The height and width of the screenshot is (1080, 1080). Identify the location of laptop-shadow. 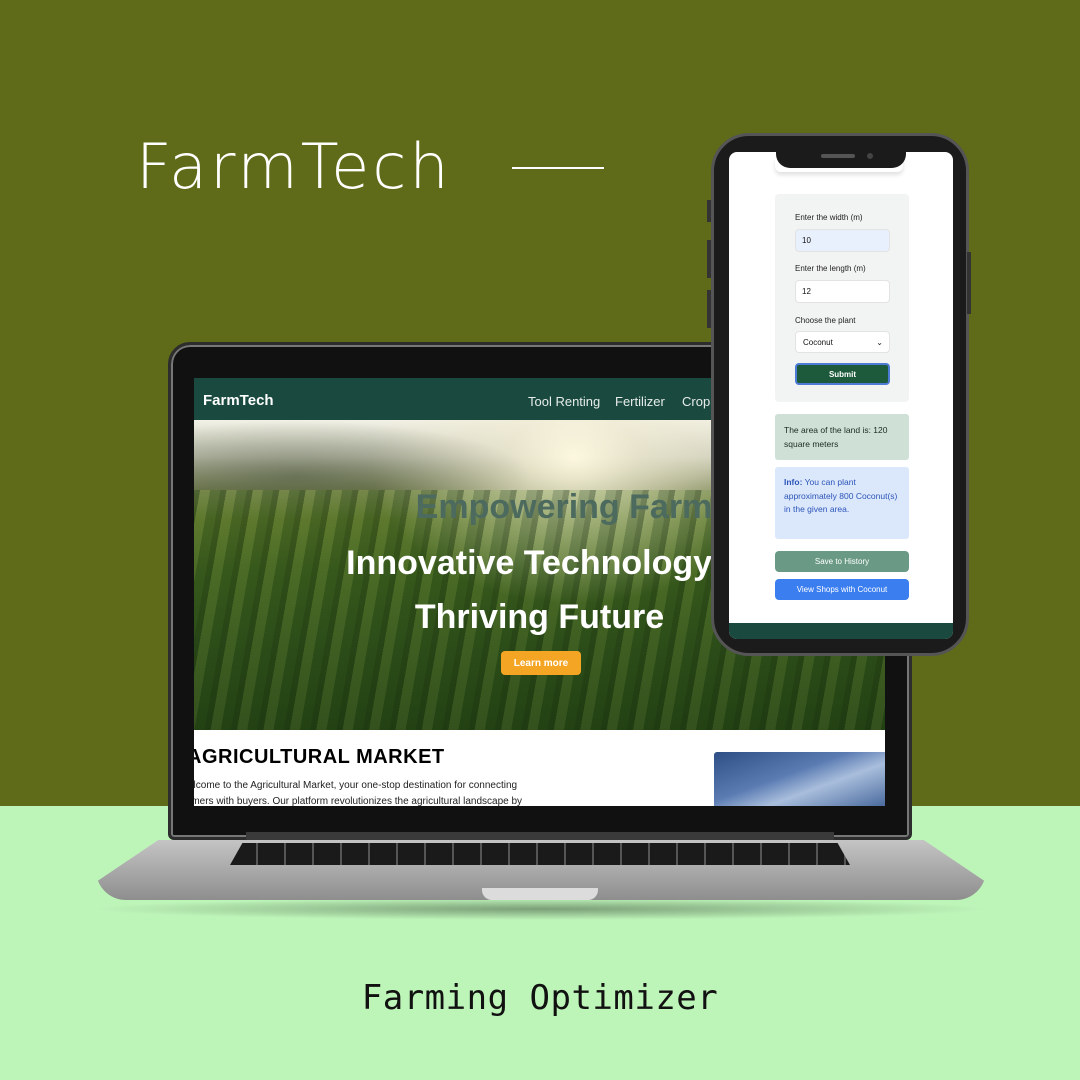
(540, 909).